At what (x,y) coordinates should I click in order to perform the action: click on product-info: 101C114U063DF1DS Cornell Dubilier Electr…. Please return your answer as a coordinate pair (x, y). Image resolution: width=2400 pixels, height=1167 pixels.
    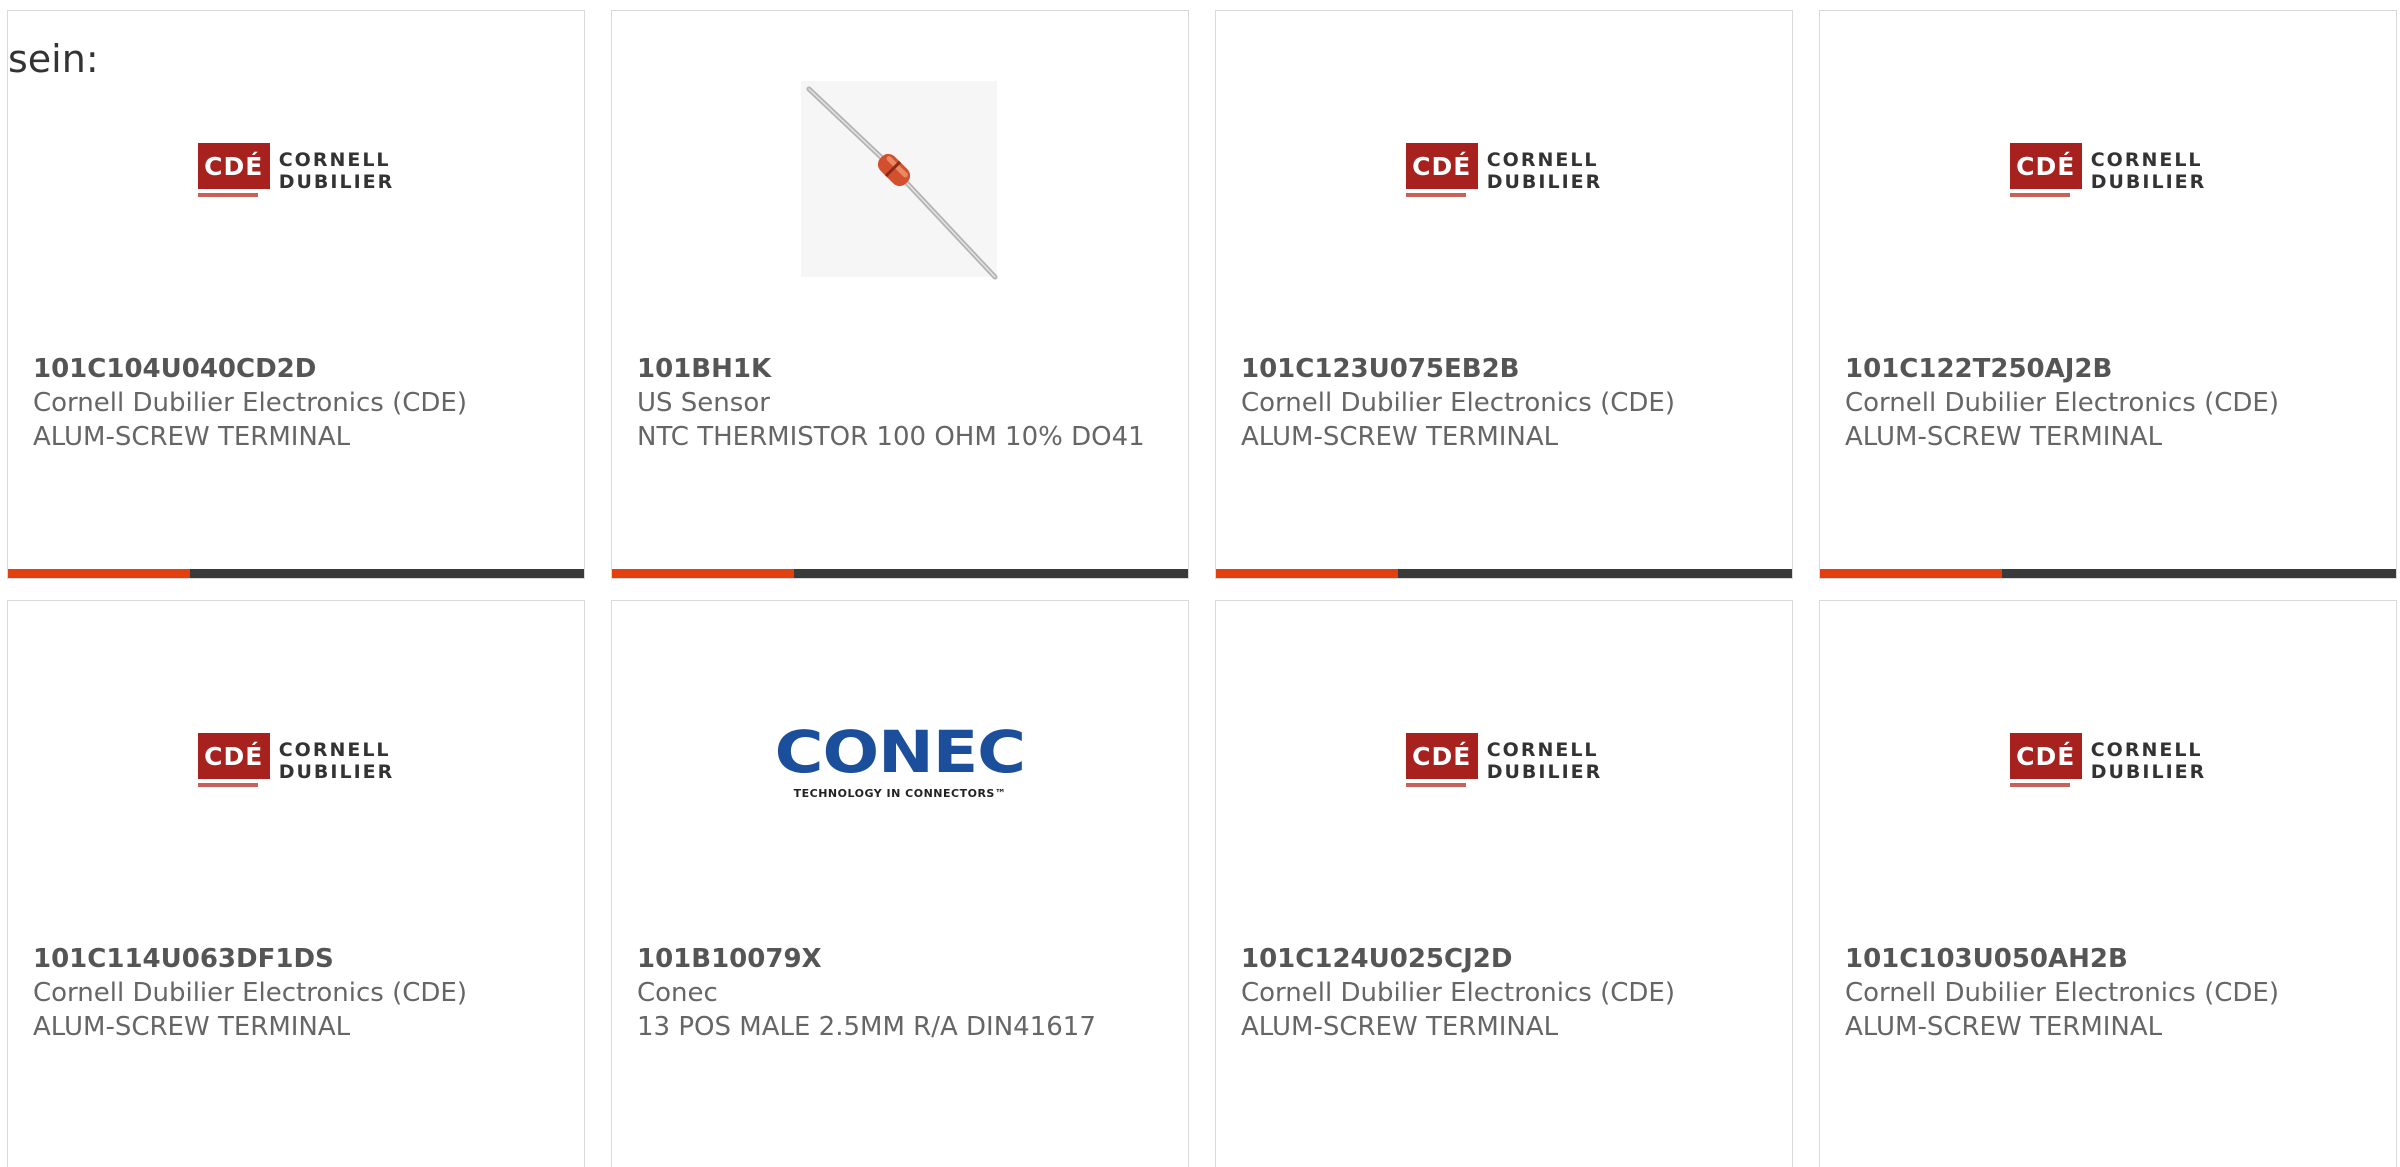
    Looking at the image, I should click on (298, 993).